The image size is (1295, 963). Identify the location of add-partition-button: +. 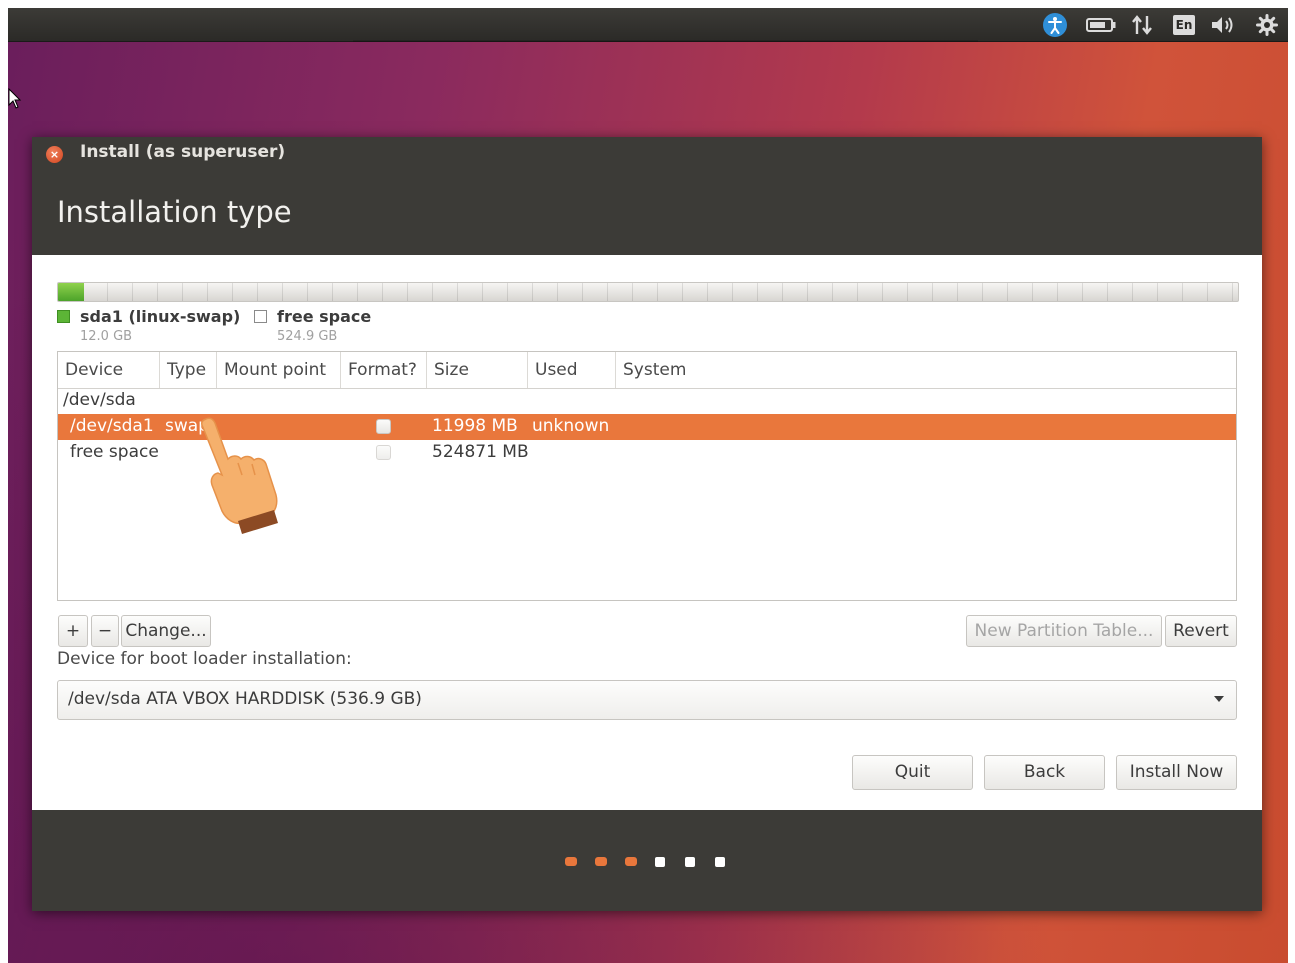
(73, 631).